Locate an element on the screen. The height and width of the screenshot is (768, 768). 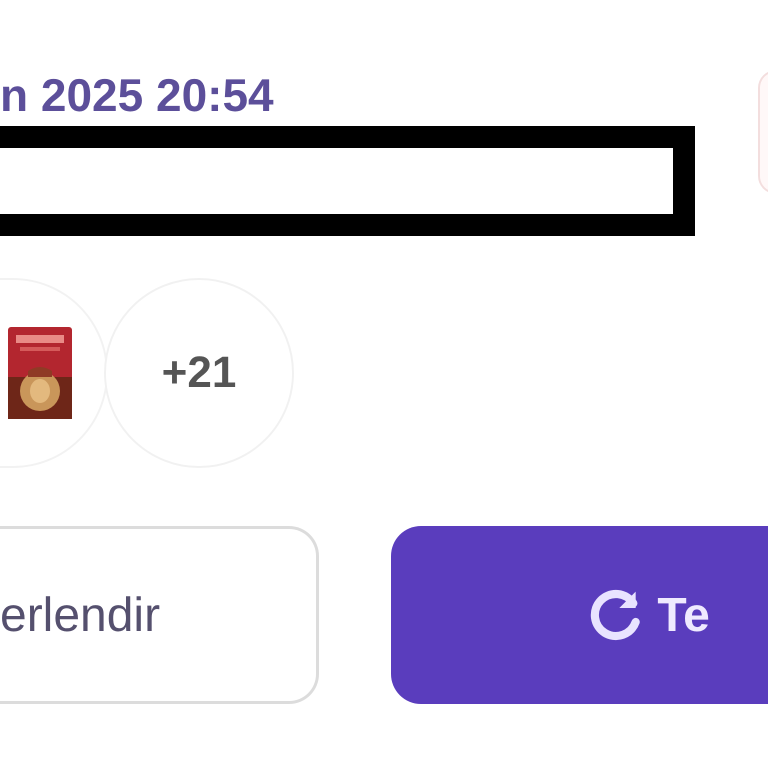
order-date: n 2025 20:54 is located at coordinates (137, 95).